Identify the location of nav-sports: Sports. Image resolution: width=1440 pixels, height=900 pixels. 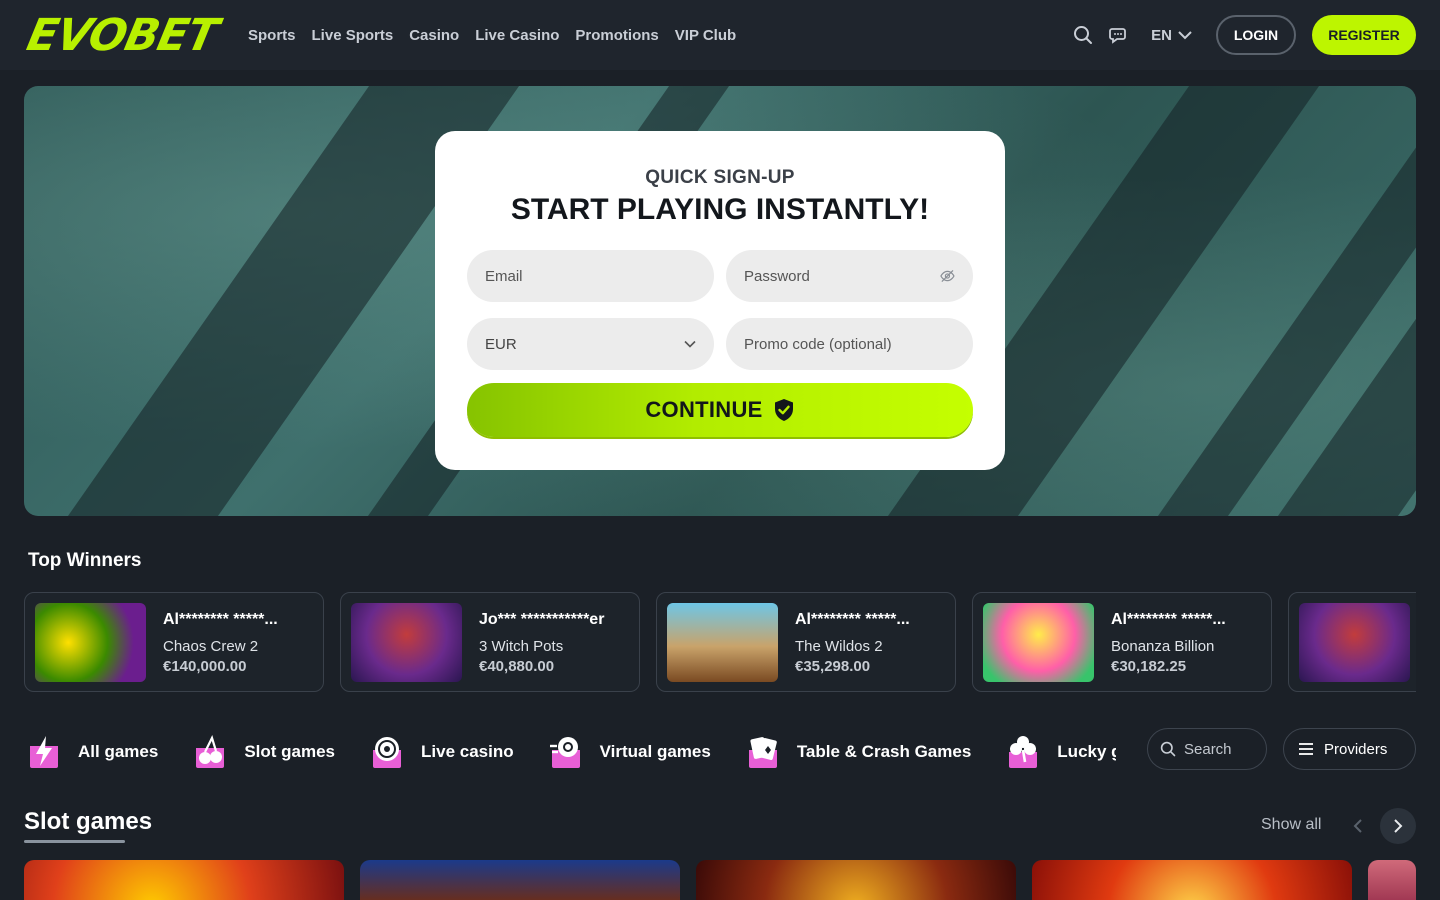
(272, 35).